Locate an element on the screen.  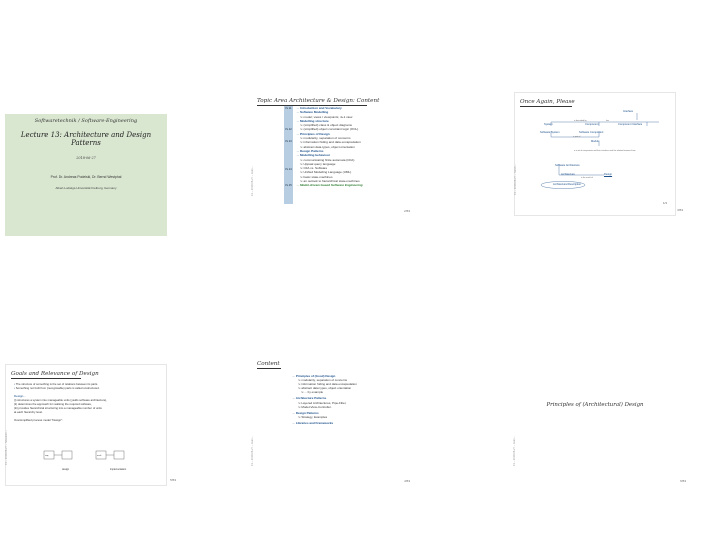
process-label-design: design is located at coordinates (66, 469).